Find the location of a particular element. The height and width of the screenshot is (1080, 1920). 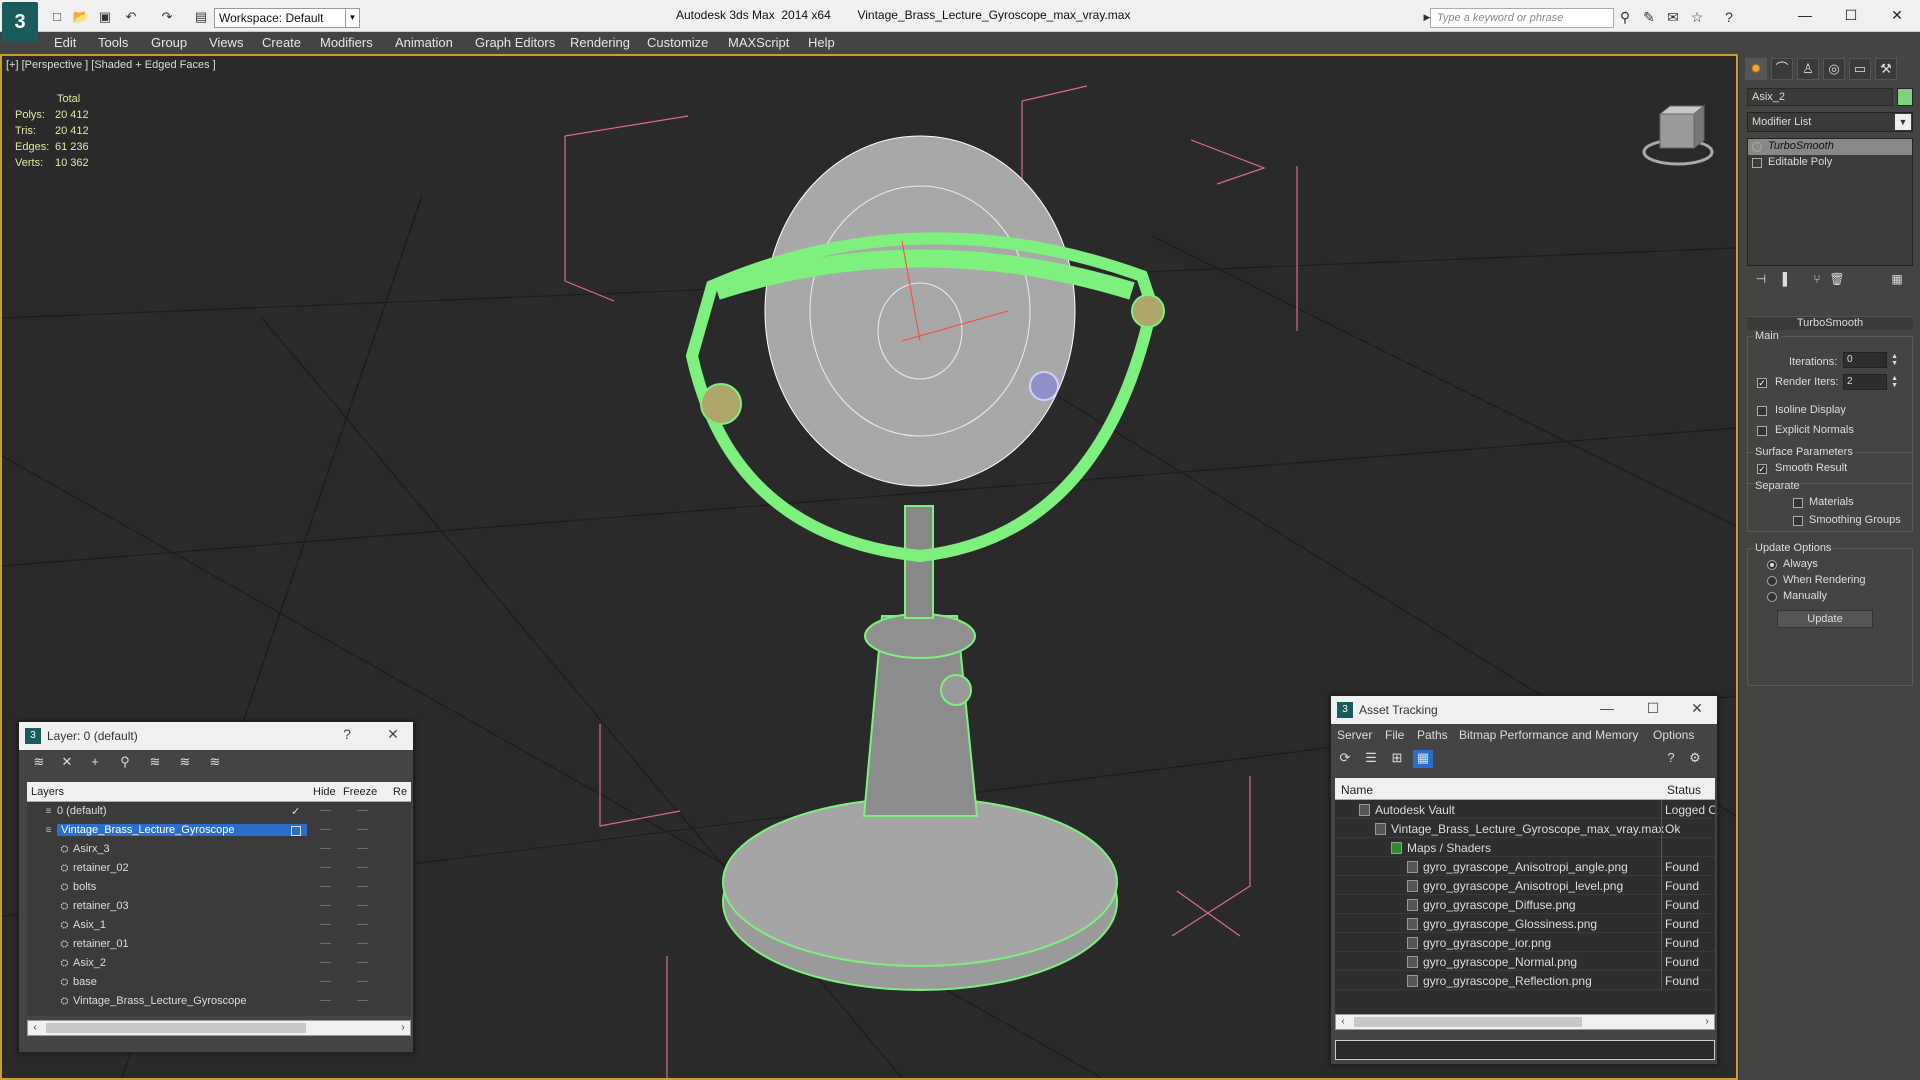

iterations-spinner: 0 ▲ ▼ is located at coordinates (1870, 360).